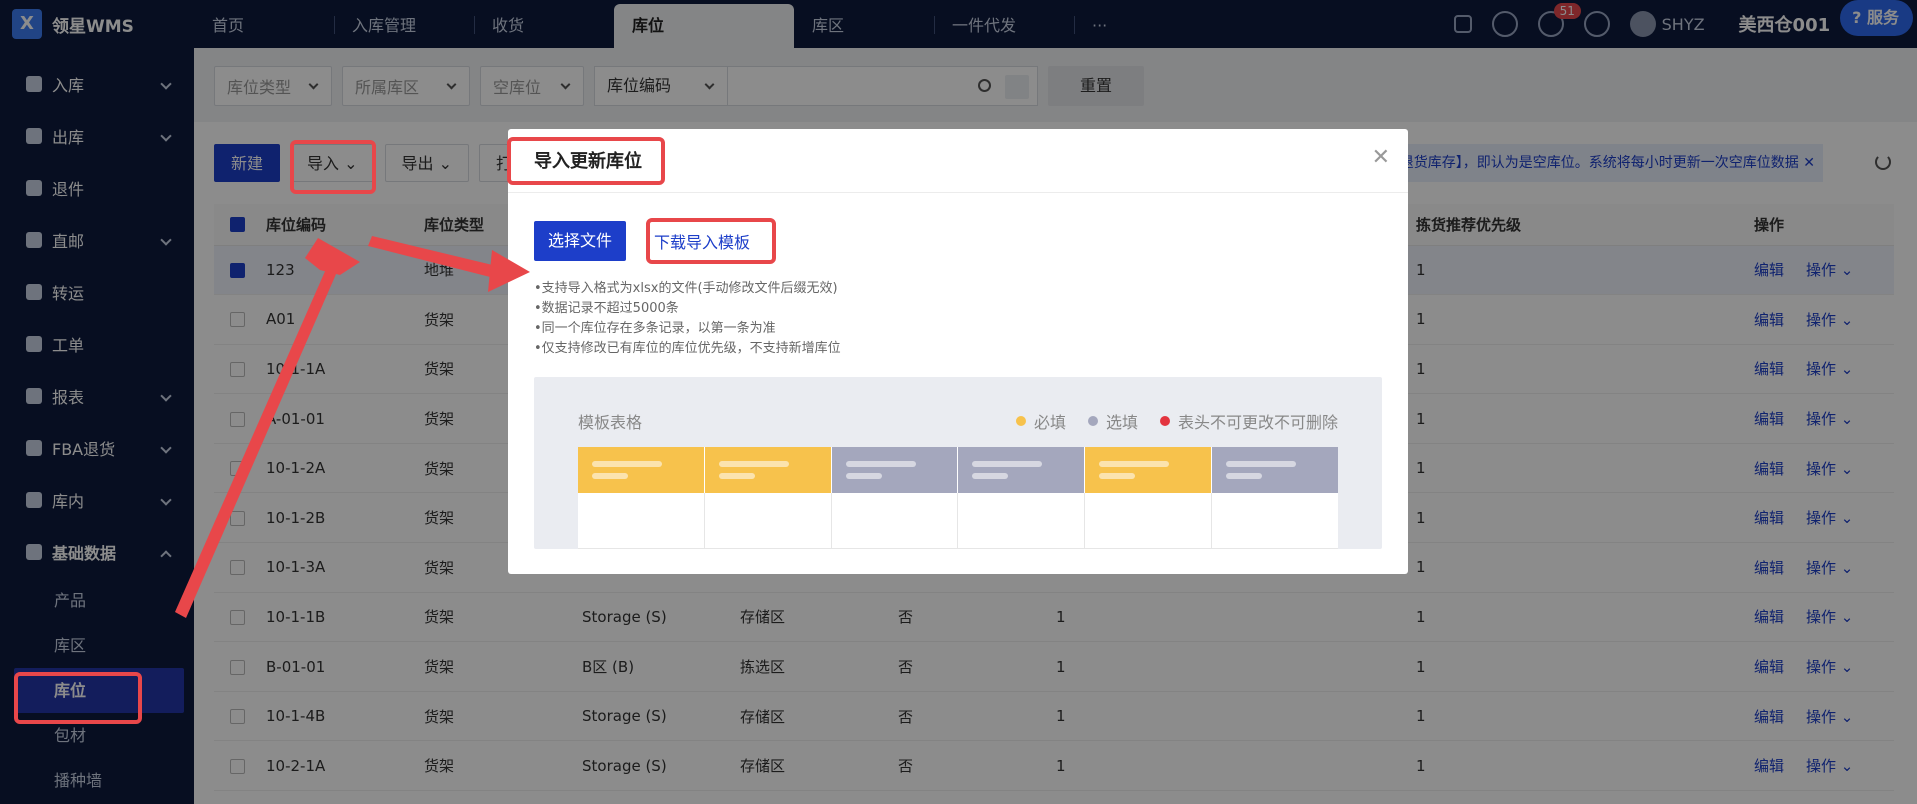 This screenshot has height=804, width=1917. What do you see at coordinates (436, 258) in the screenshot?
I see `arrow-shaft-dialog` at bounding box center [436, 258].